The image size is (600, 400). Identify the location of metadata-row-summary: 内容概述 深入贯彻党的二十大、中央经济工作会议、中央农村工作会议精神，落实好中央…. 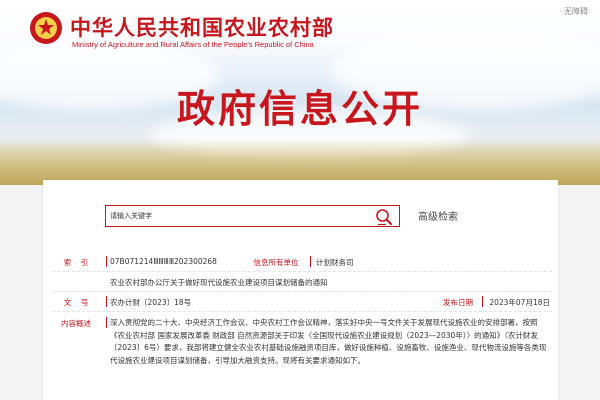
(302, 338).